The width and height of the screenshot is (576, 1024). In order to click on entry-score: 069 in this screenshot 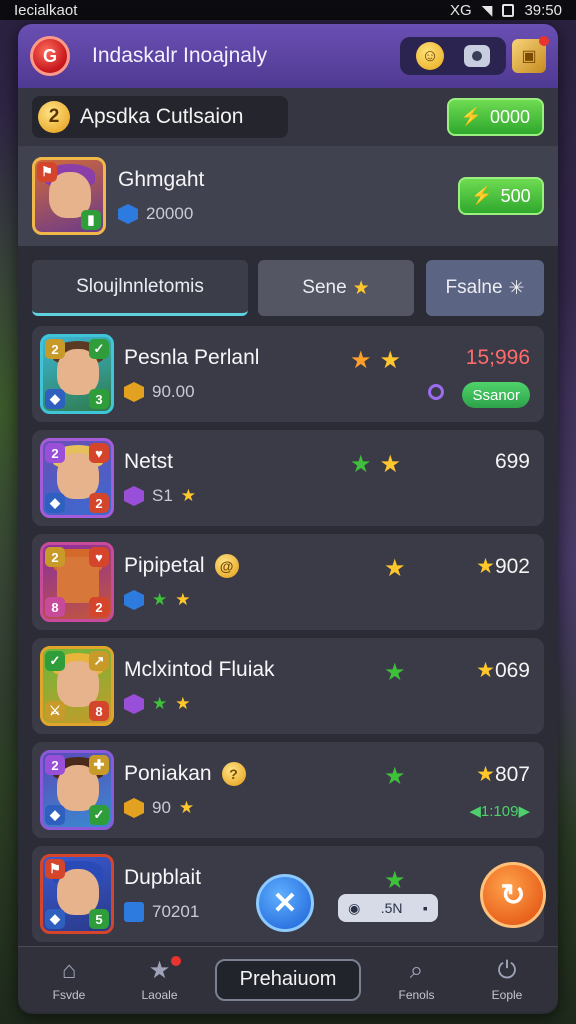, I will do `click(512, 670)`.